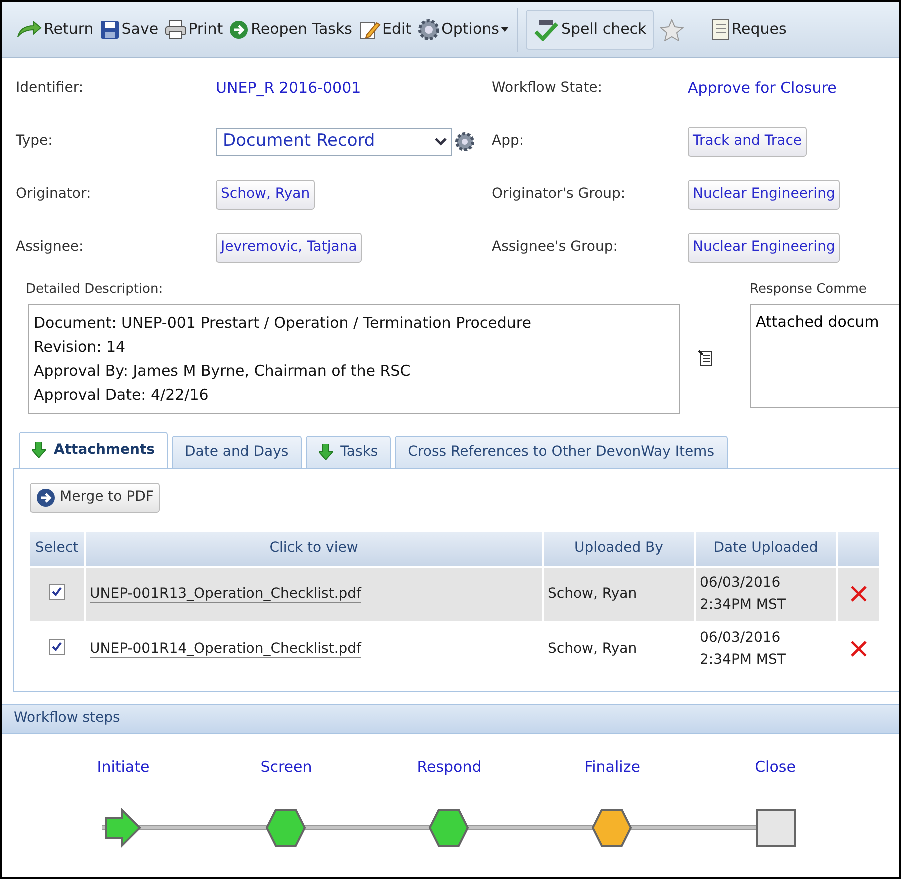  Describe the element at coordinates (762, 88) in the screenshot. I see `field-value-link: Approve for Closure` at that location.